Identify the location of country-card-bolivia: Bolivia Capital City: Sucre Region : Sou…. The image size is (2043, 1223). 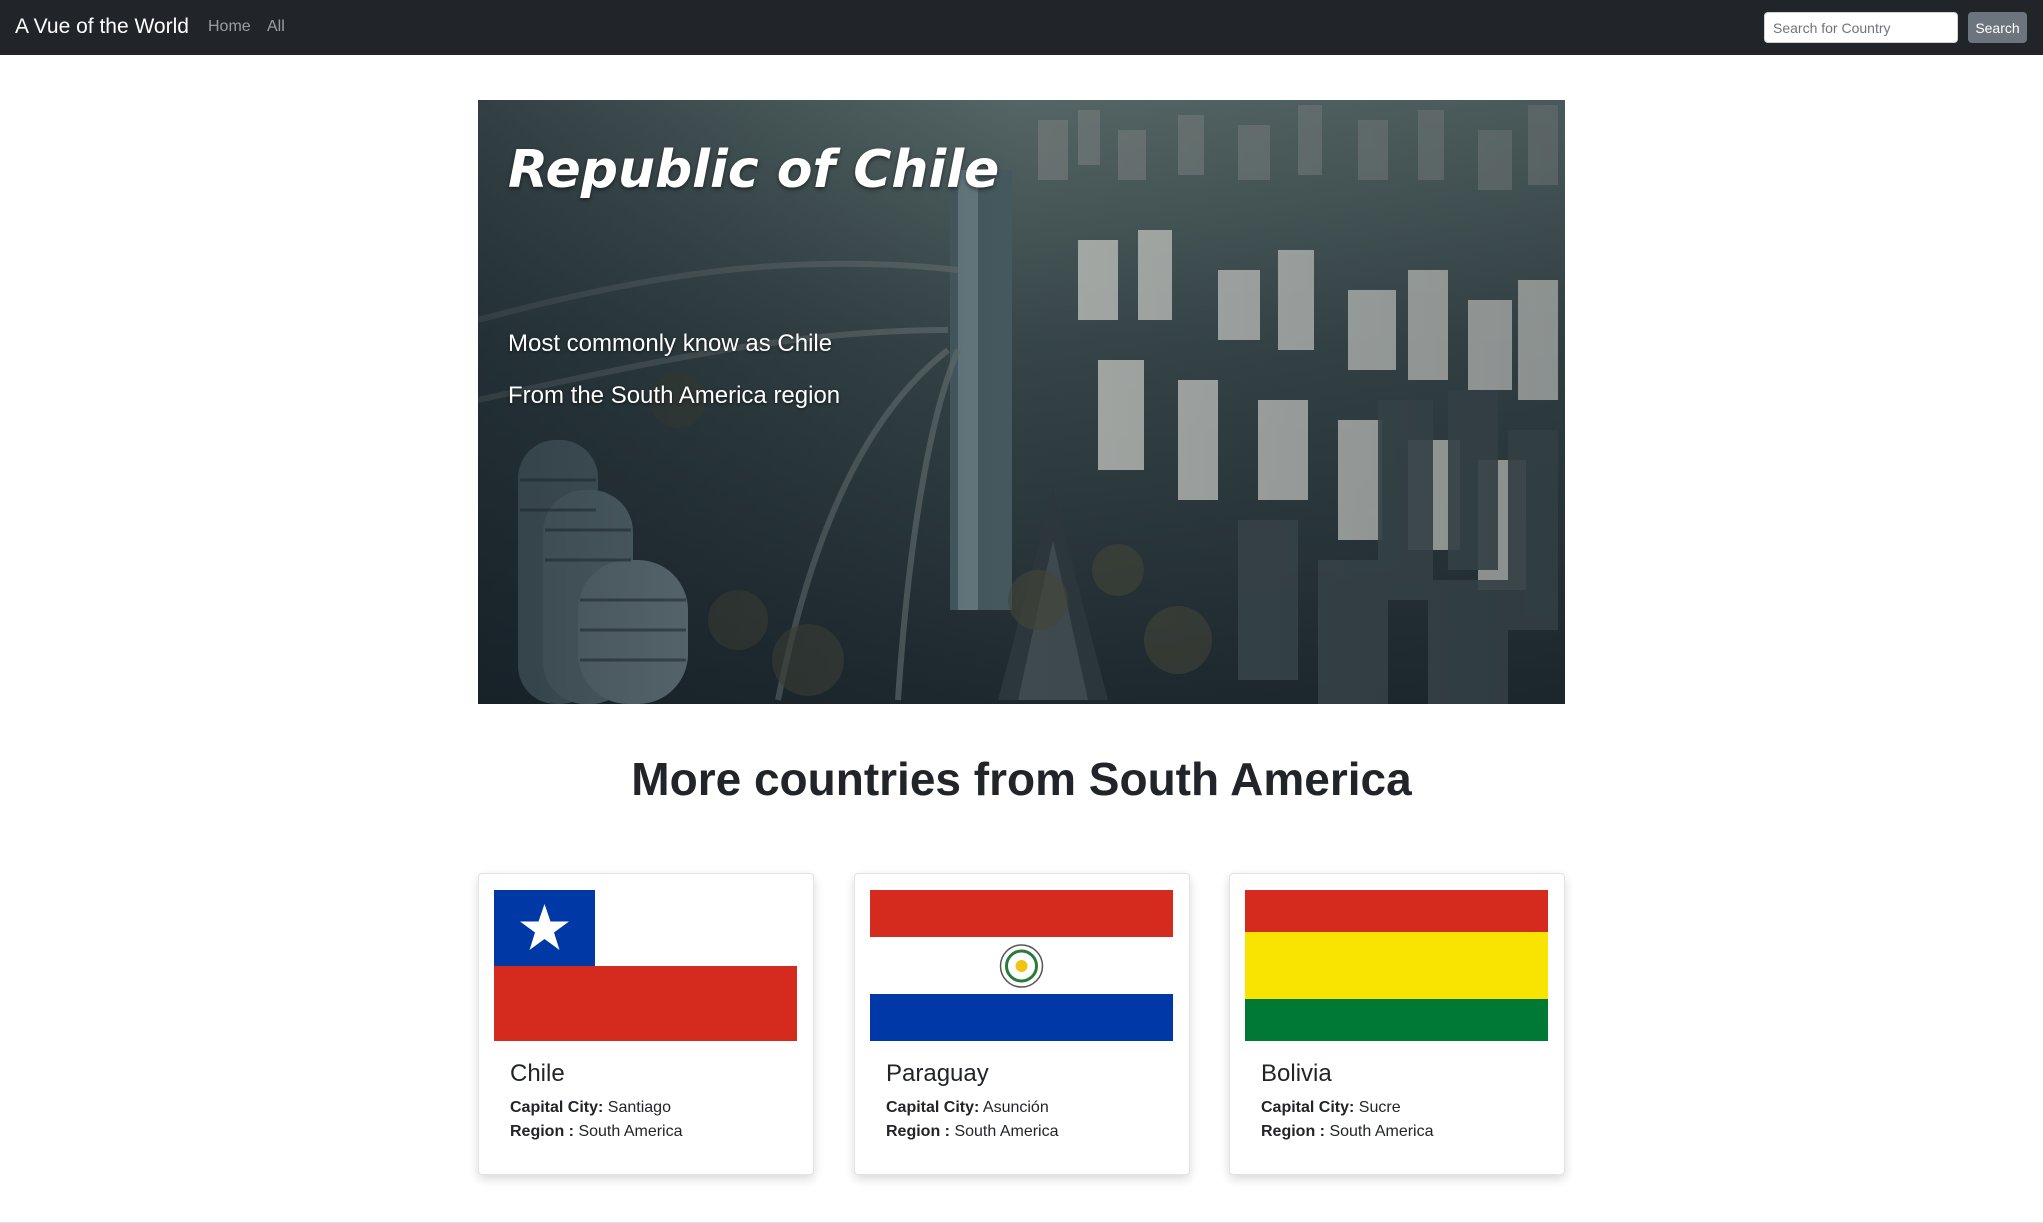
(1397, 1024).